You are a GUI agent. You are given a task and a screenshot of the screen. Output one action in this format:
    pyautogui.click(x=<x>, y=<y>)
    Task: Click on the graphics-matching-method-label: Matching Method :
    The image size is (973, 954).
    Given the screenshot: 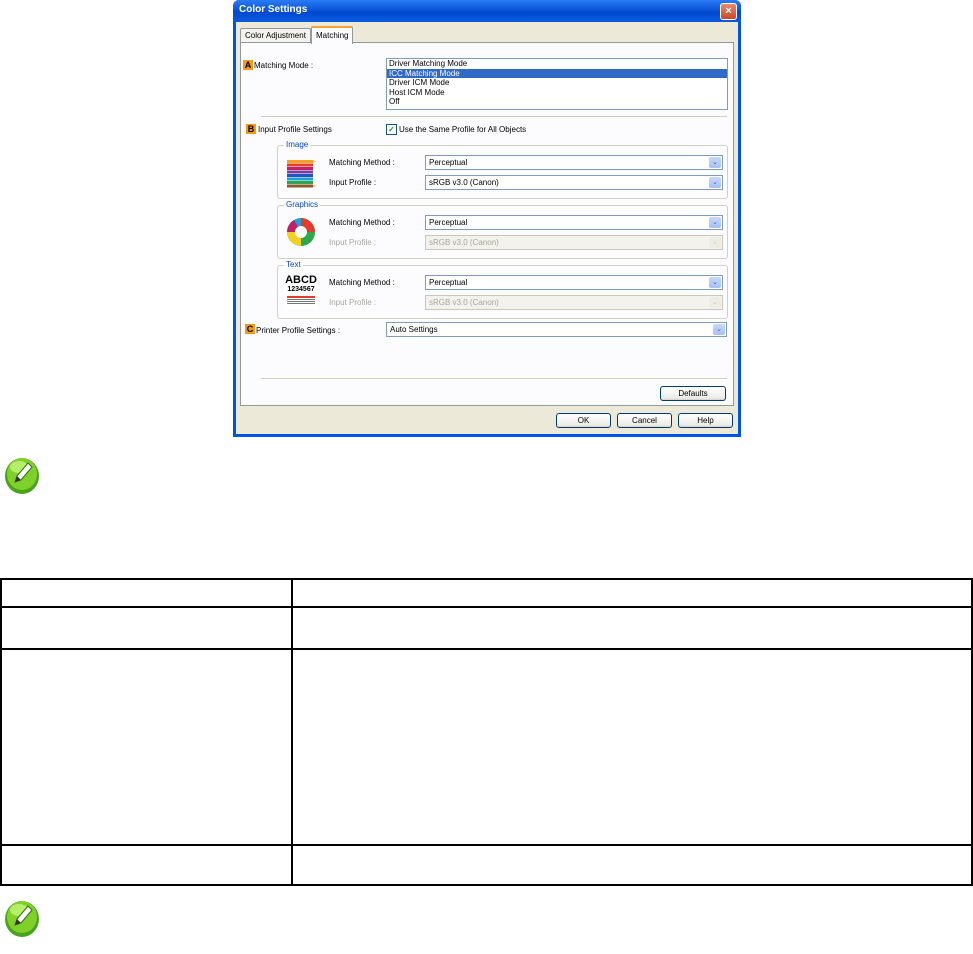 What is the action you would take?
    pyautogui.click(x=362, y=222)
    